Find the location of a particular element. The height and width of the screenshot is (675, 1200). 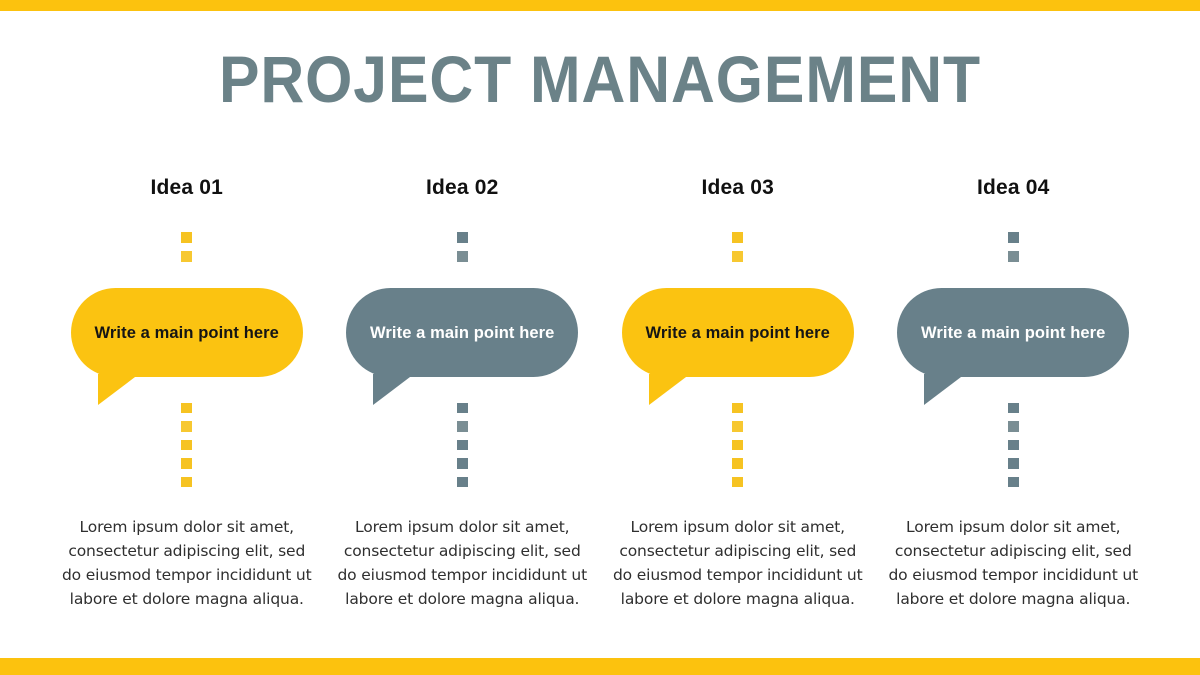

idea-label-01: Idea 01 is located at coordinates (187, 187).